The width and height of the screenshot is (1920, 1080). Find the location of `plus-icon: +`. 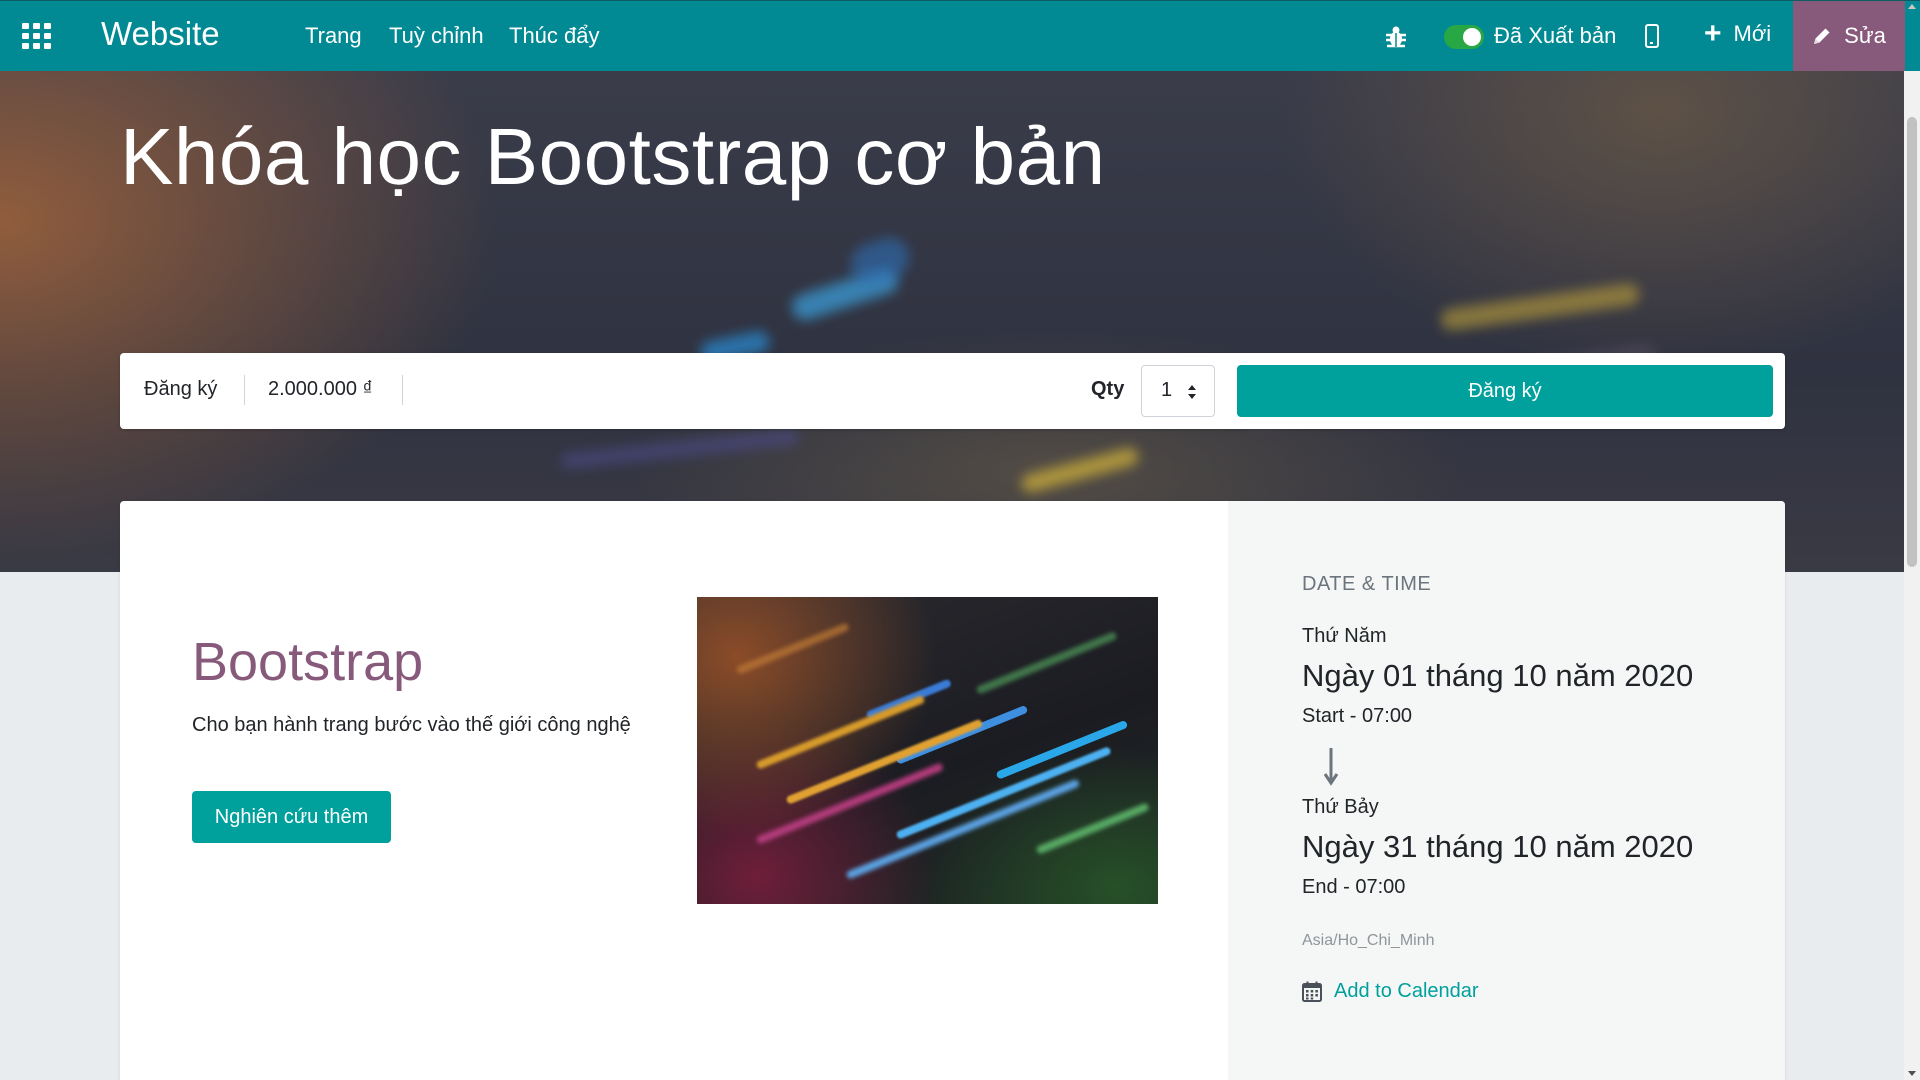

plus-icon: + is located at coordinates (1713, 33).